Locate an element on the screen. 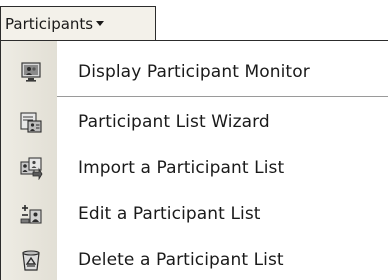  menu-item-label: Display Participant Monitor is located at coordinates (194, 72).